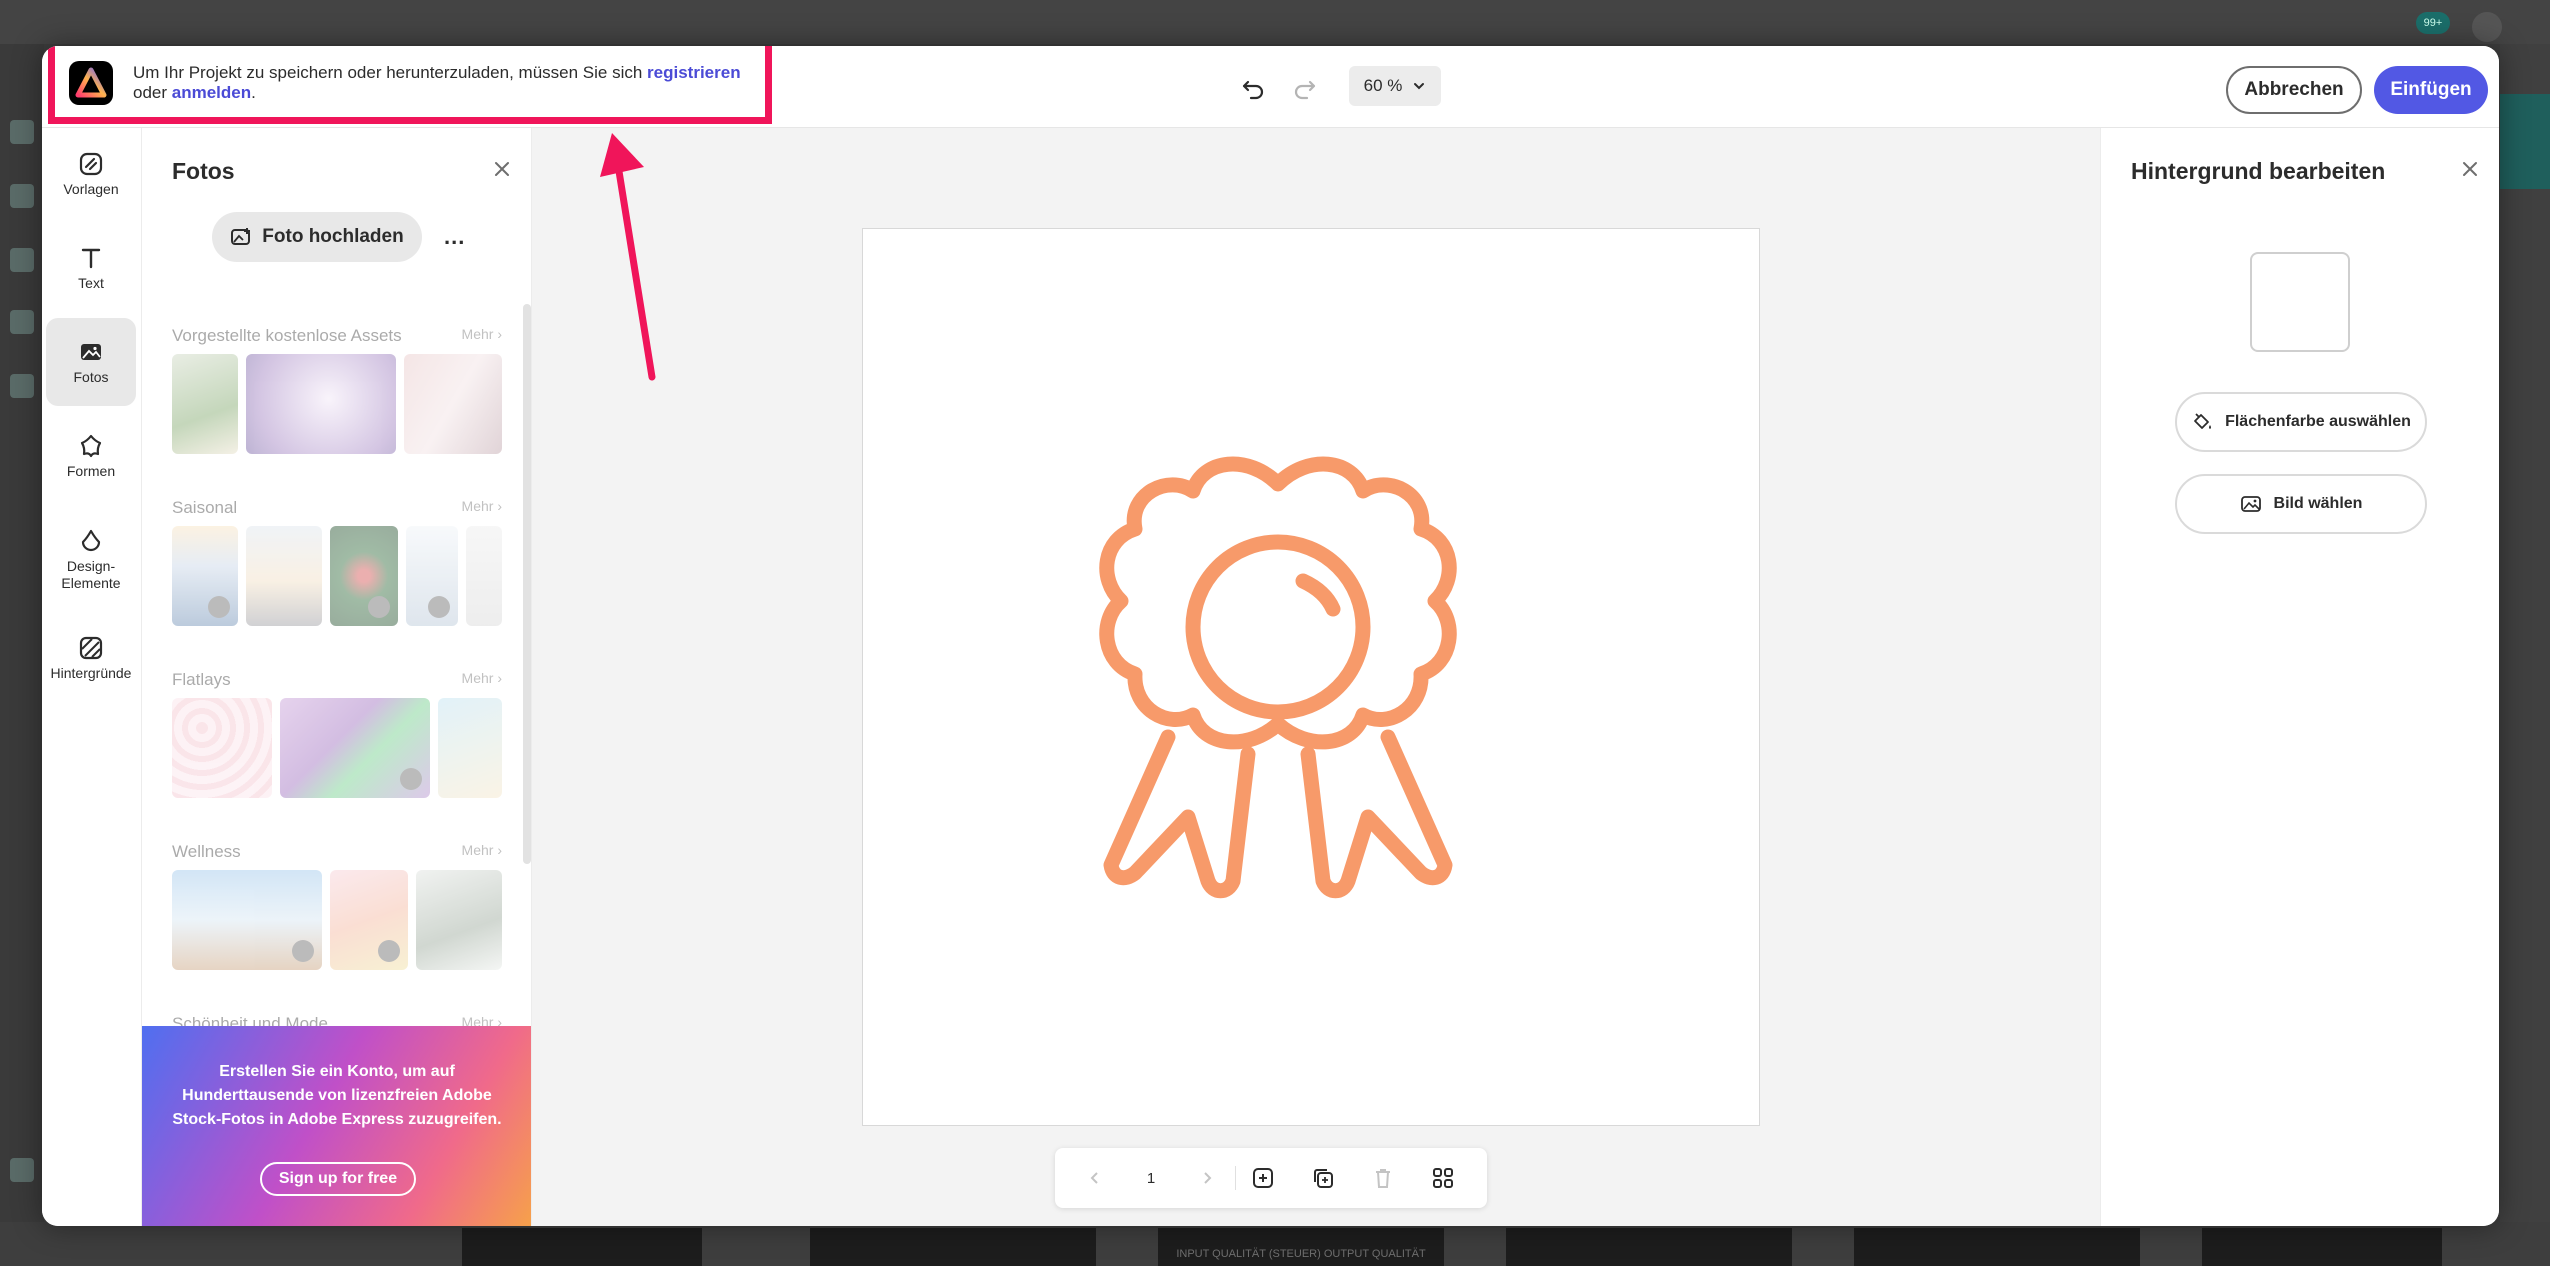  I want to click on divider, so click(1235, 1178).